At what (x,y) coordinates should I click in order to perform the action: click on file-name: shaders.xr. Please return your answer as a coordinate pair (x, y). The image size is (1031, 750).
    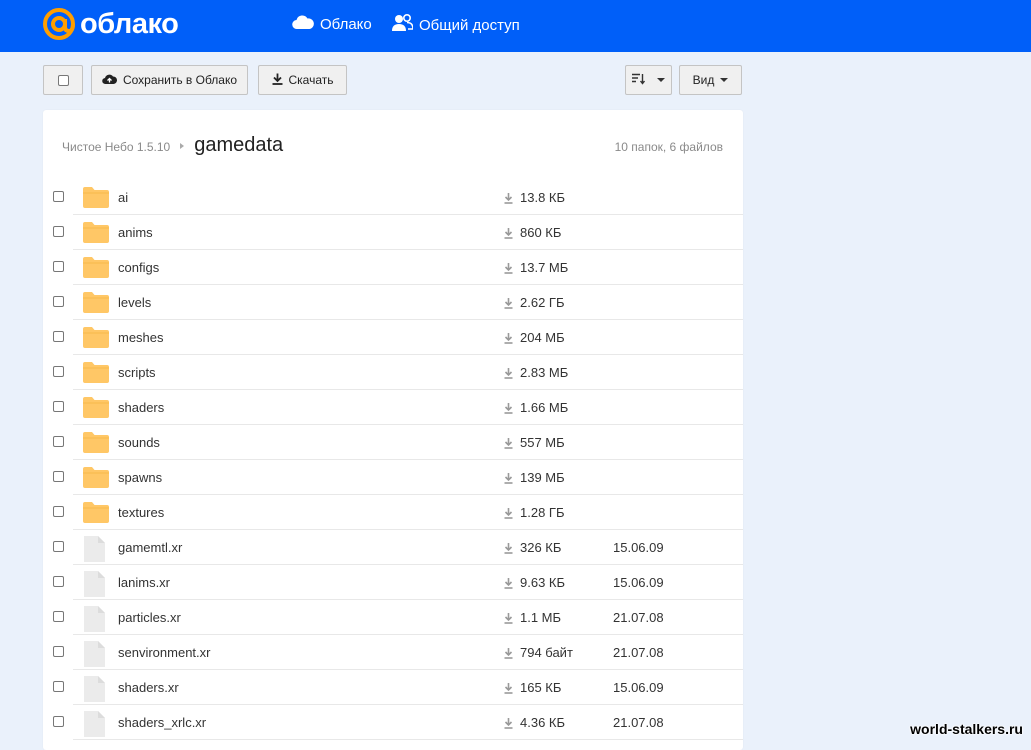
    Looking at the image, I should click on (148, 687).